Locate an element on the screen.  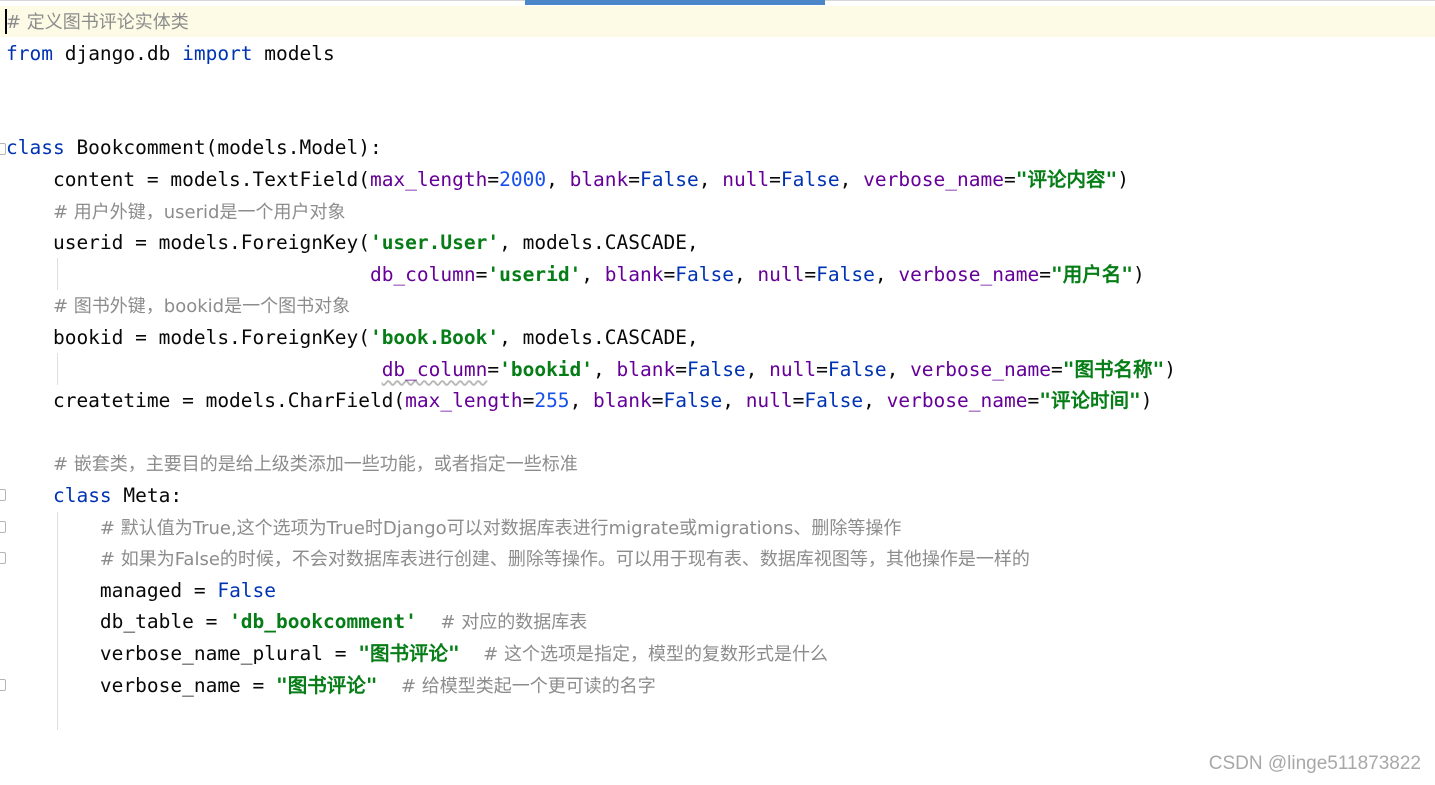
code-token: Meta: is located at coordinates (147, 495).